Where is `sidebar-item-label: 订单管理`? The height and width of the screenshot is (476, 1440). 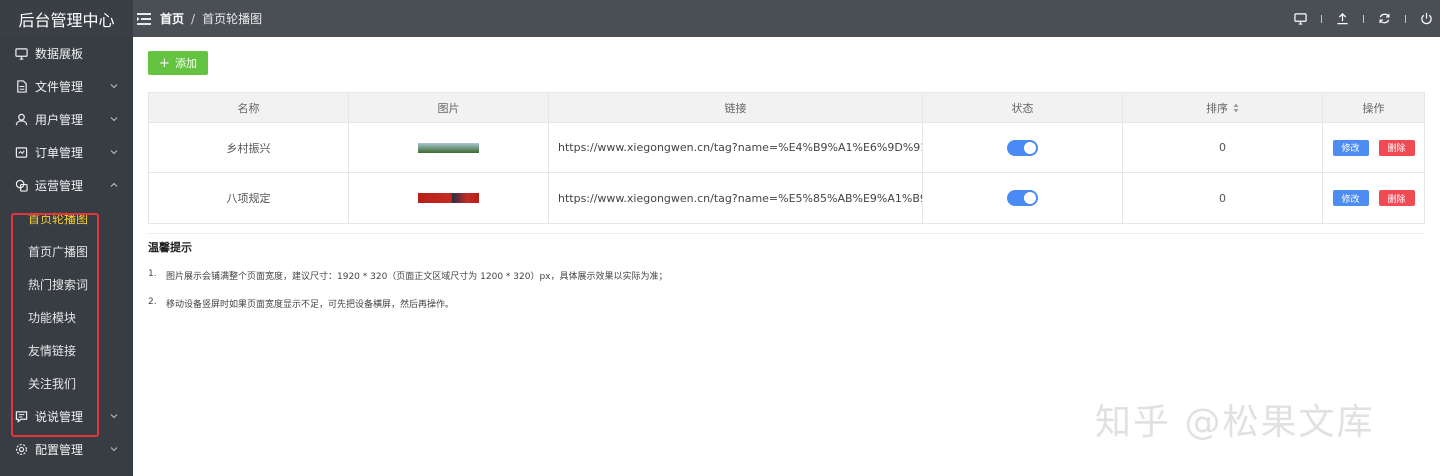 sidebar-item-label: 订单管理 is located at coordinates (59, 153).